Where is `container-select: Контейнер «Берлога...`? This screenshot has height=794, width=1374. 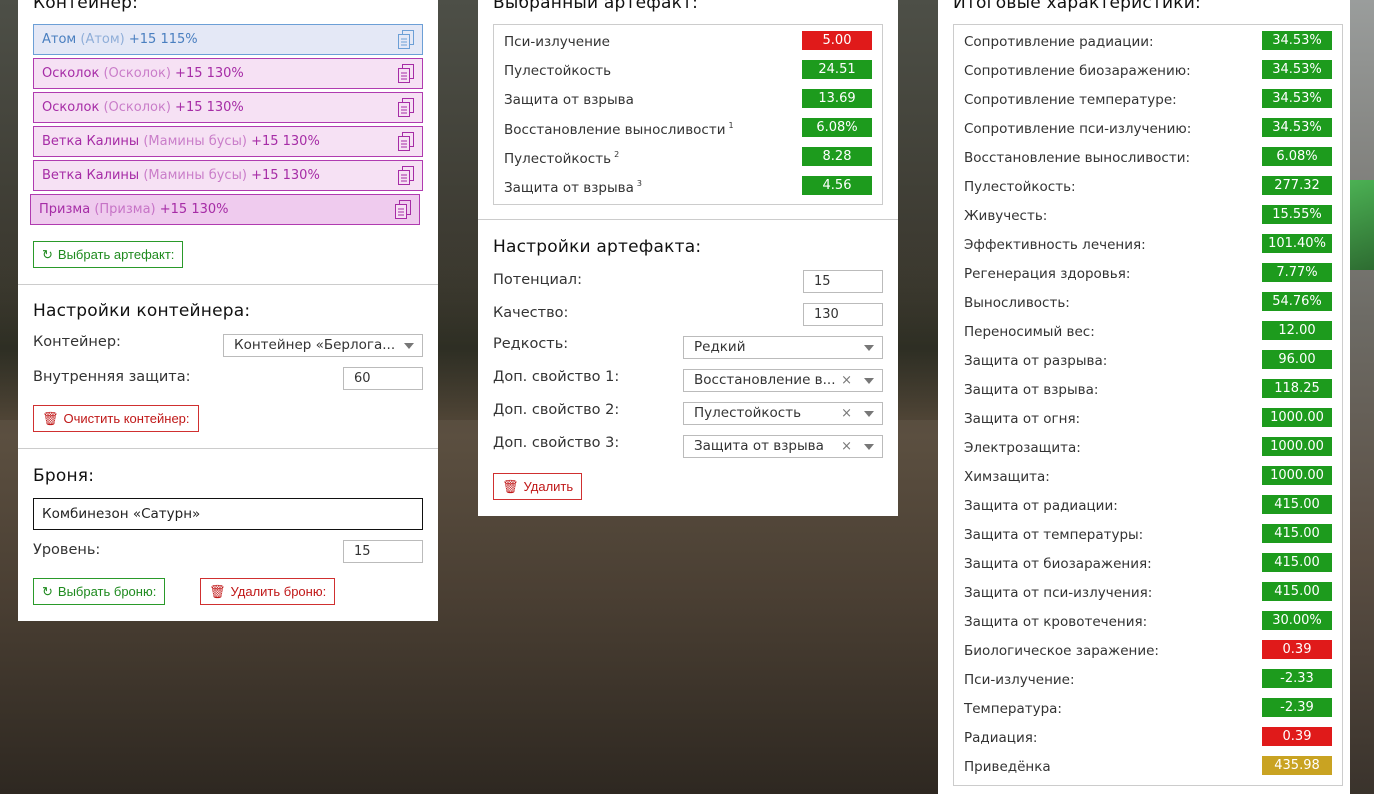 container-select: Контейнер «Берлога... is located at coordinates (323, 345).